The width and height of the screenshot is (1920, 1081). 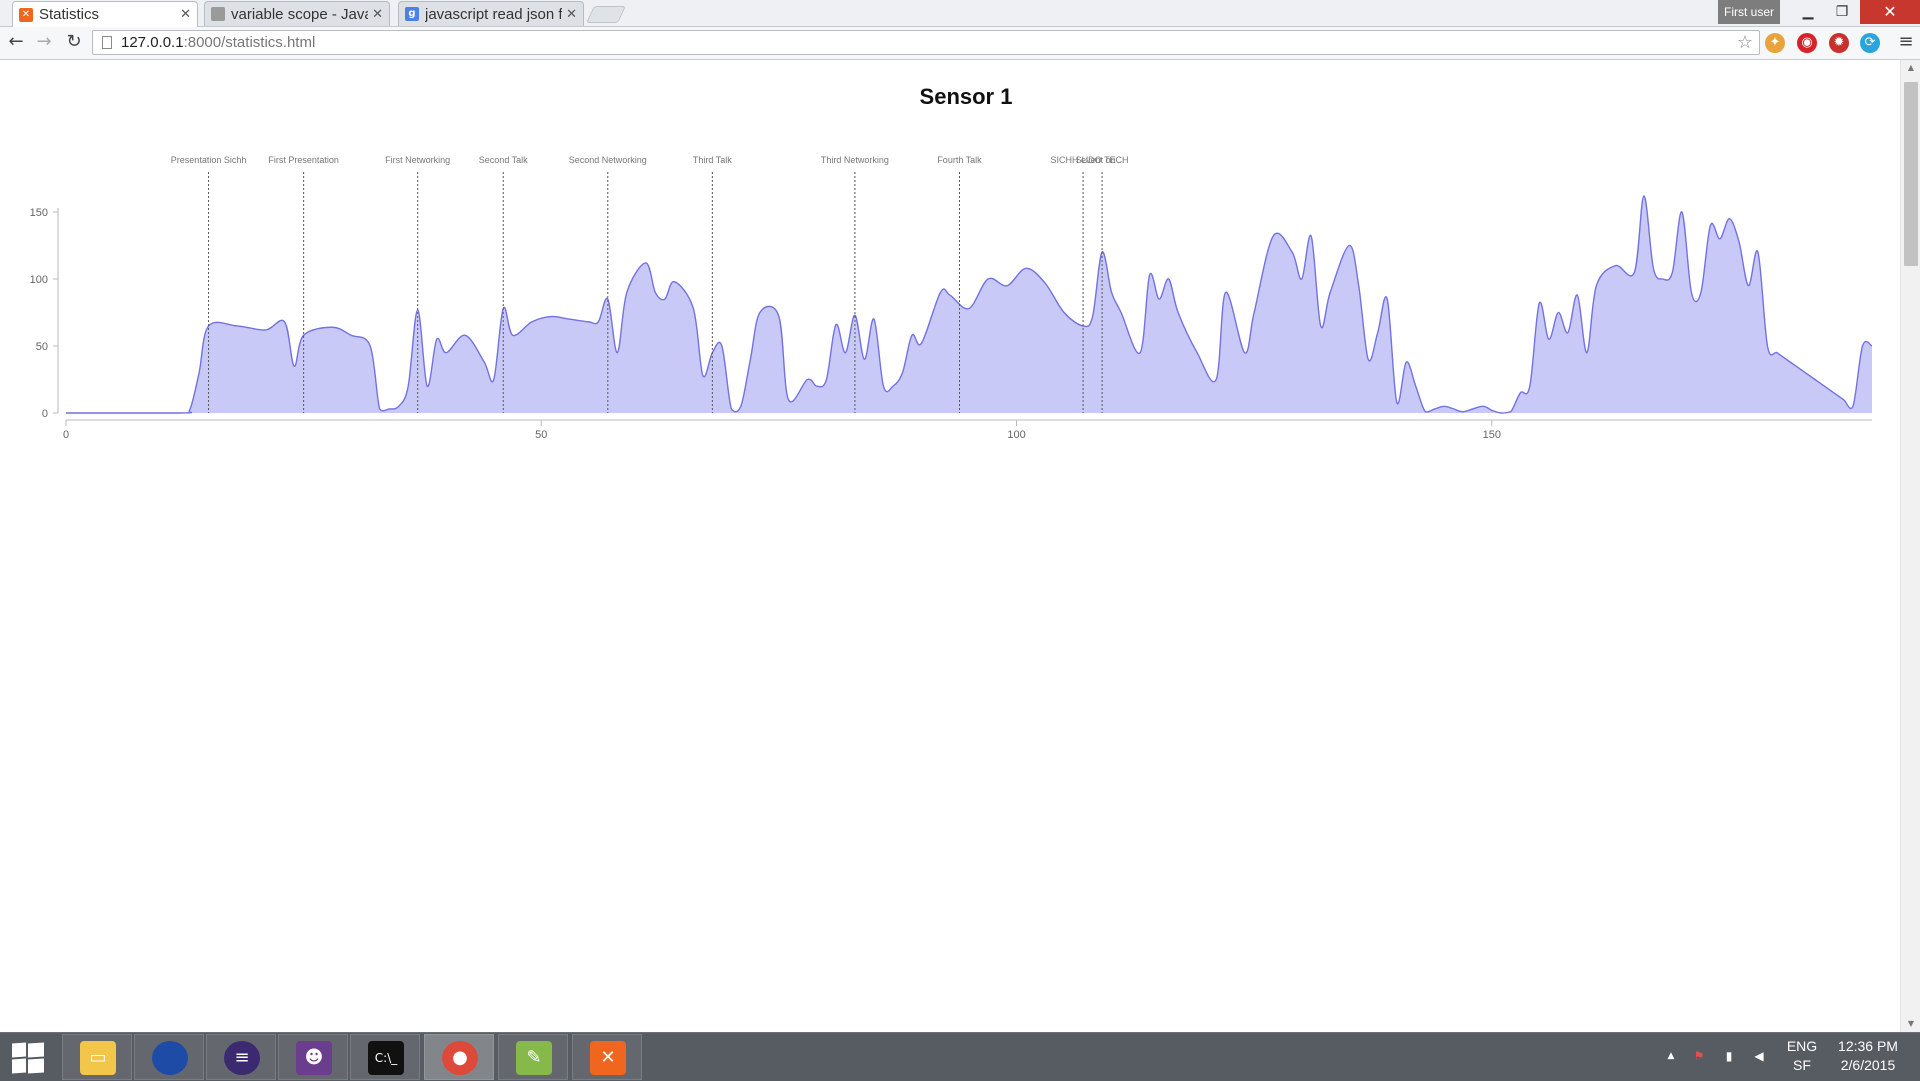 What do you see at coordinates (959, 160) in the screenshot?
I see `event-marker-label: Fourth Talk` at bounding box center [959, 160].